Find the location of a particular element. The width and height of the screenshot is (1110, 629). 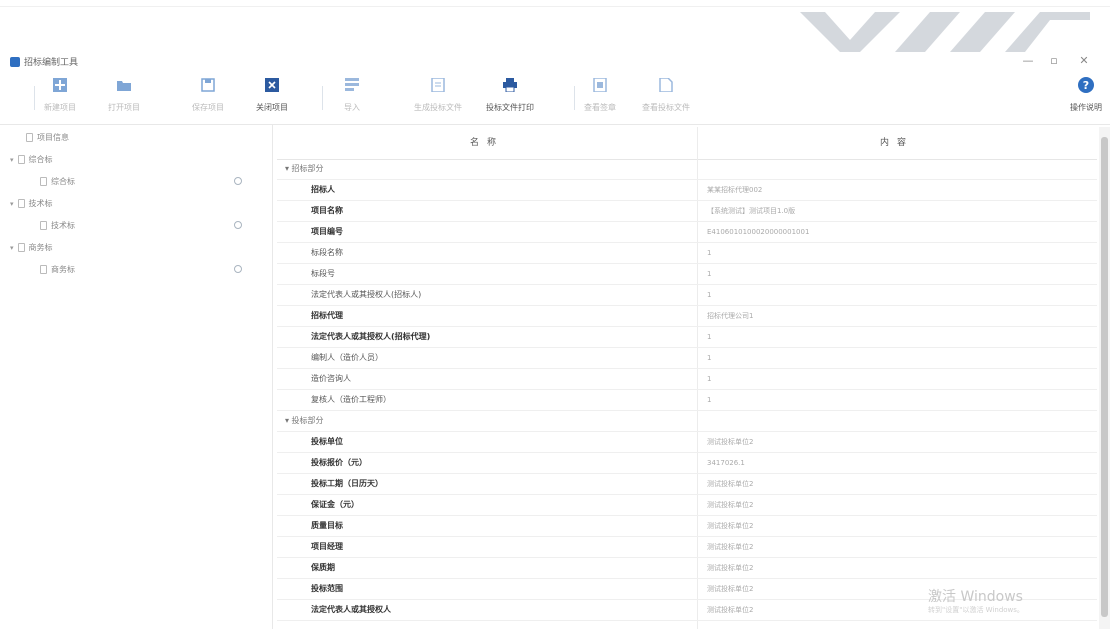

toolbar-separator is located at coordinates (34, 98).